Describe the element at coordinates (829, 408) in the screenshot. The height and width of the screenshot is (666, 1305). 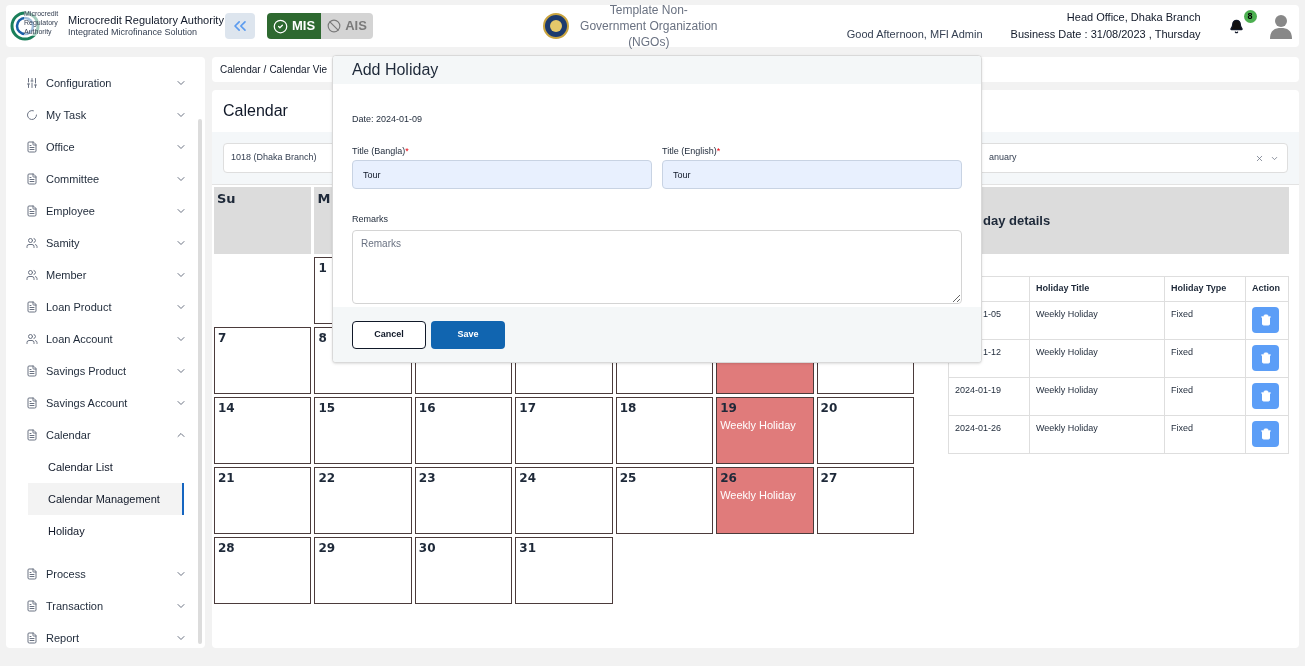
I see `day-number: 20` at that location.